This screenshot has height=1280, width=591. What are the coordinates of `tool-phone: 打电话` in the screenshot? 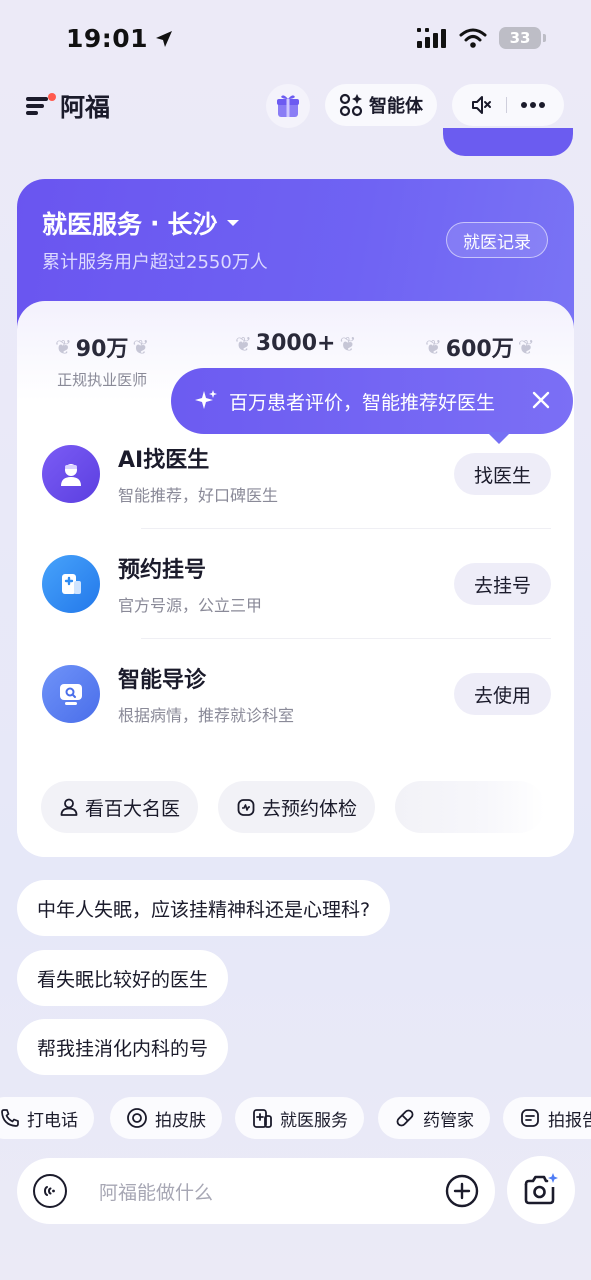 It's located at (47, 1118).